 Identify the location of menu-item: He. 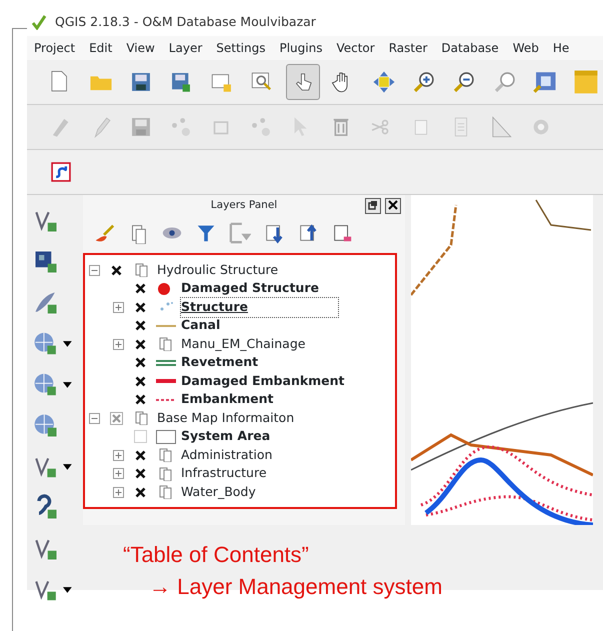
(561, 48).